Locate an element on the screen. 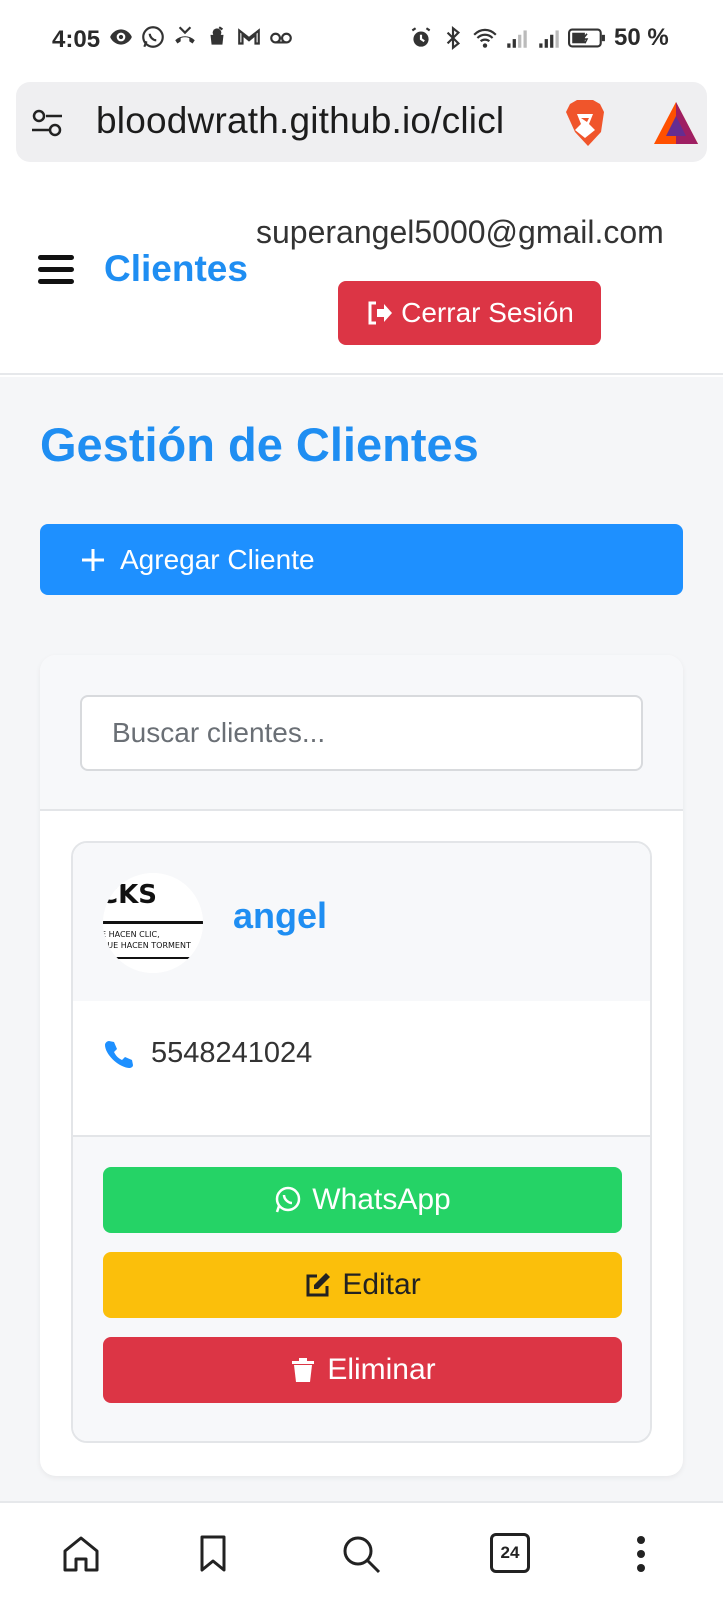 The image size is (723, 1600). missed-call-icon is located at coordinates (185, 35).